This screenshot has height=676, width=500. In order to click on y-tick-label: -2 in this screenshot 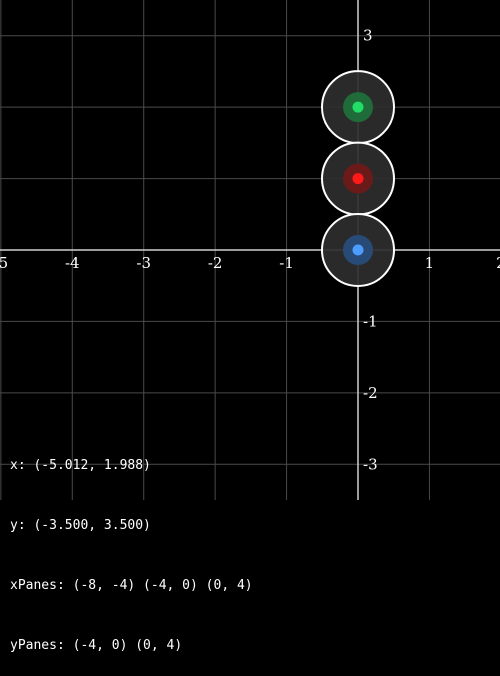, I will do `click(370, 393)`.